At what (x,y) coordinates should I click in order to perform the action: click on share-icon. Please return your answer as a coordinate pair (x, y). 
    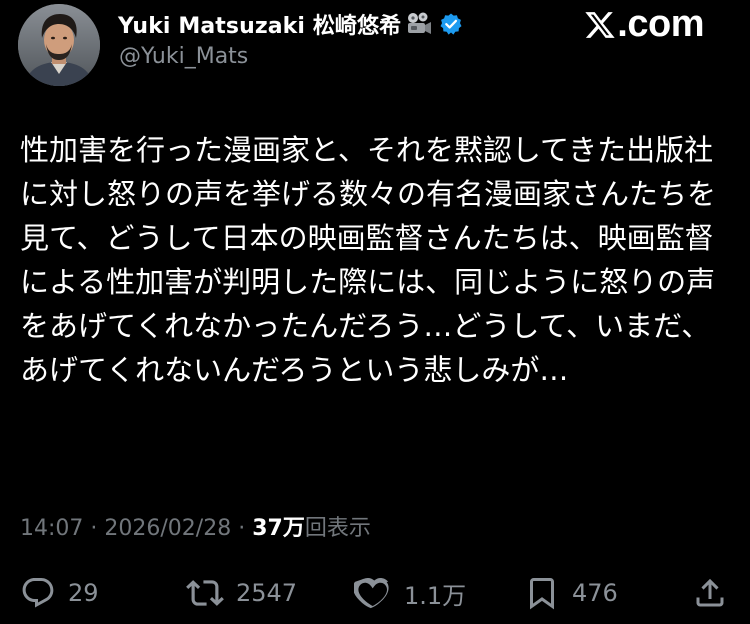
    Looking at the image, I should click on (710, 593).